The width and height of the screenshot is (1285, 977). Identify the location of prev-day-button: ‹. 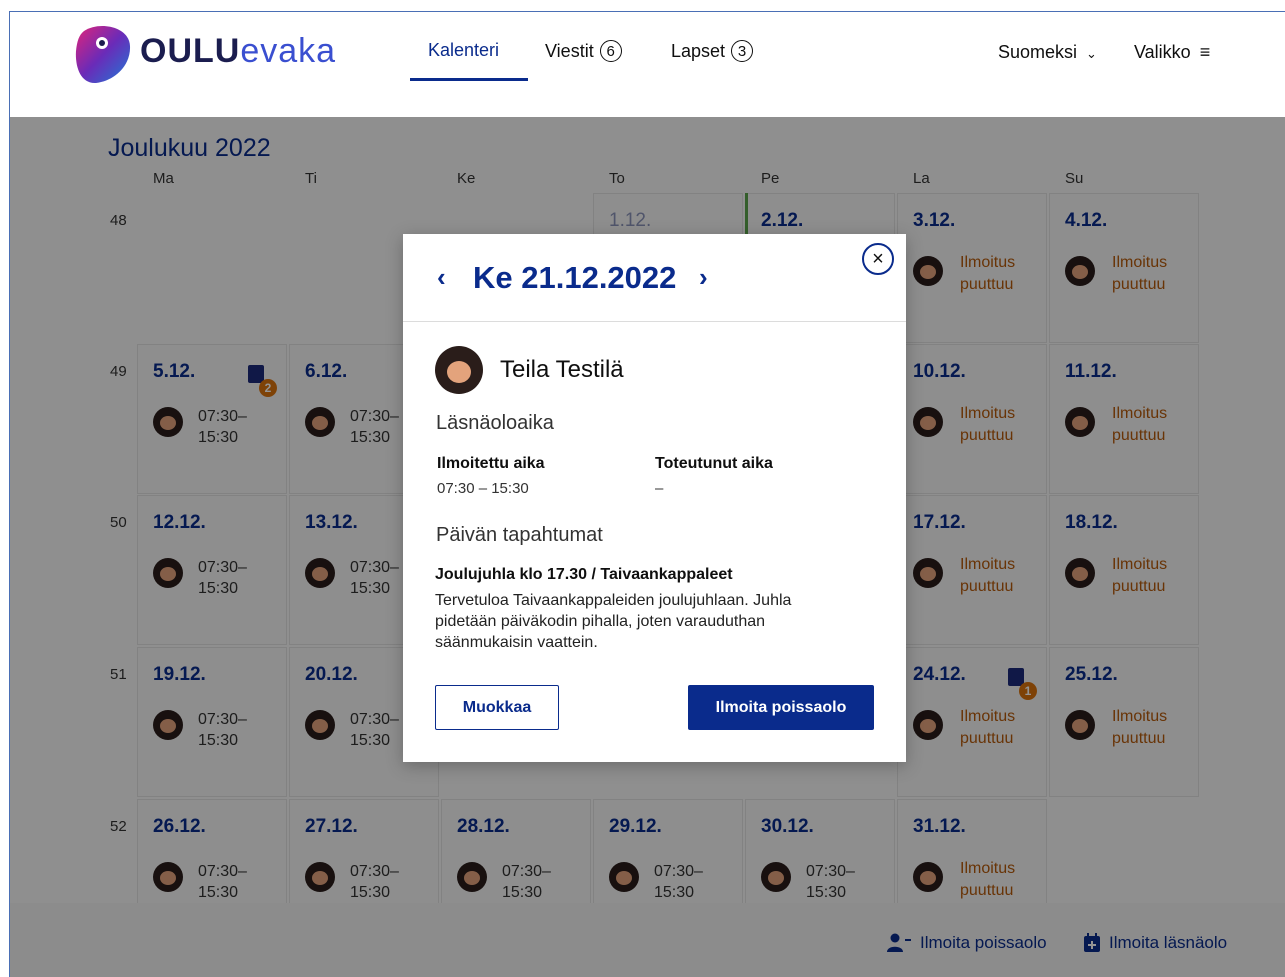
(441, 277).